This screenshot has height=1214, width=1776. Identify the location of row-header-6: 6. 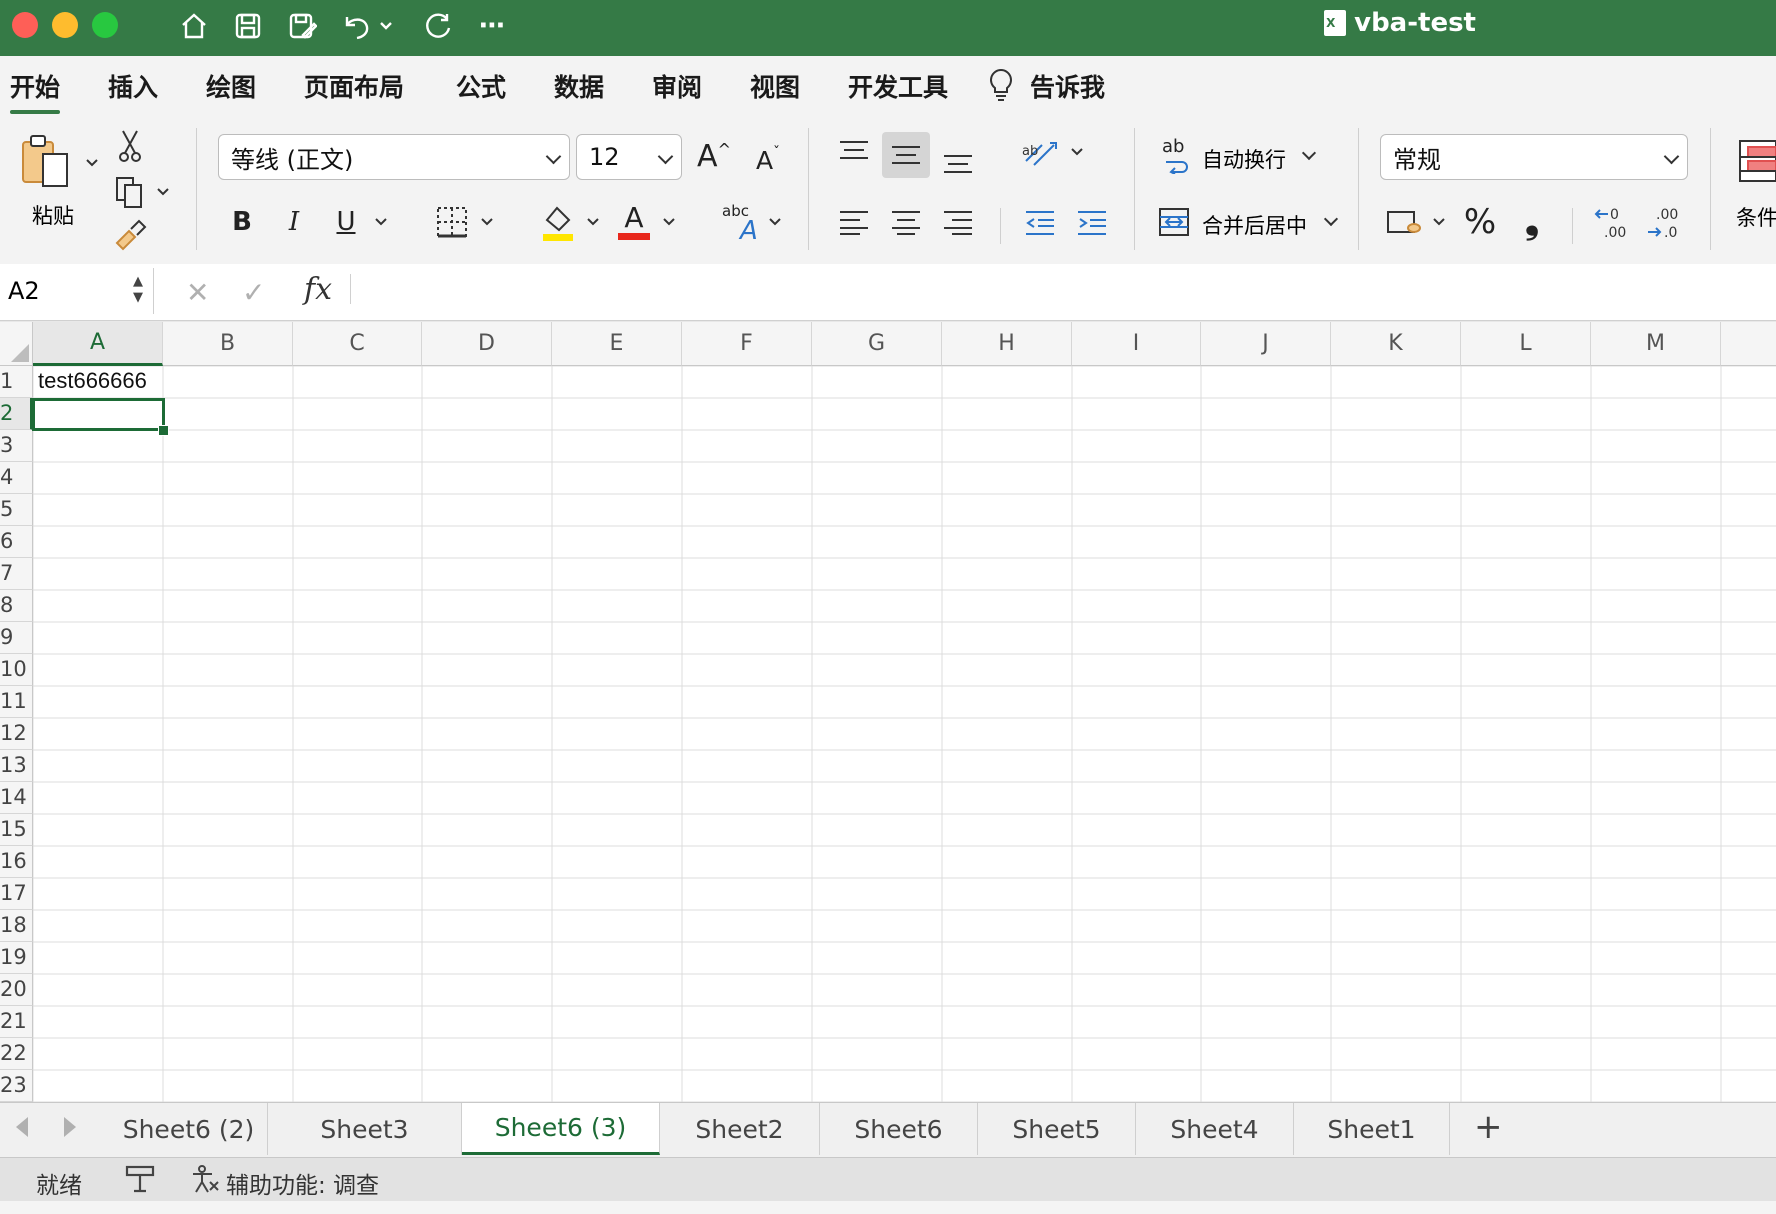
(16, 542).